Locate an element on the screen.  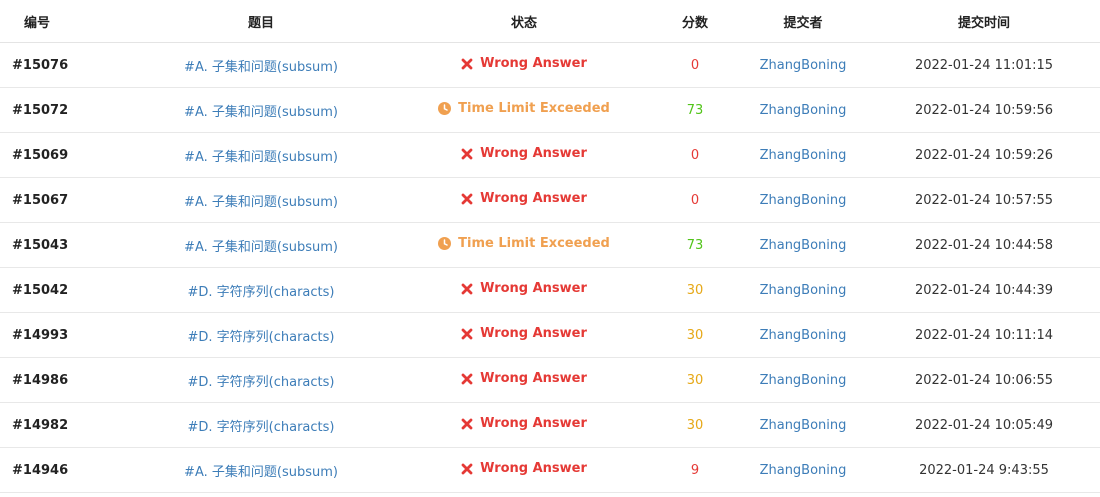
submission-id-link: #15072 is located at coordinates (40, 110).